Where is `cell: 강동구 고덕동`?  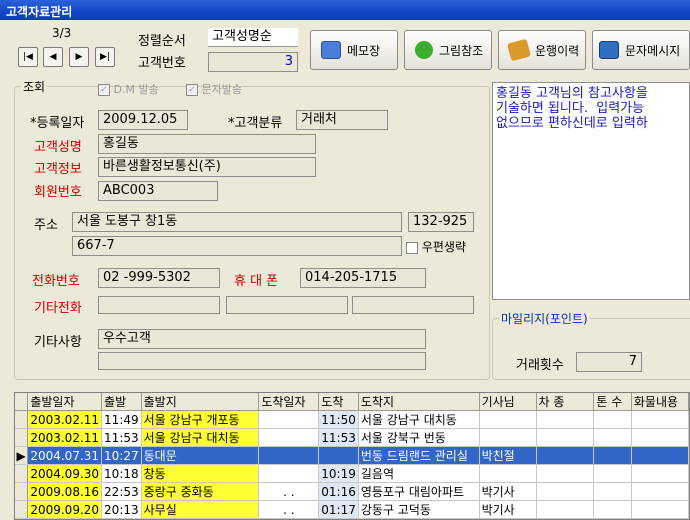 cell: 강동구 고덕동 is located at coordinates (419, 509).